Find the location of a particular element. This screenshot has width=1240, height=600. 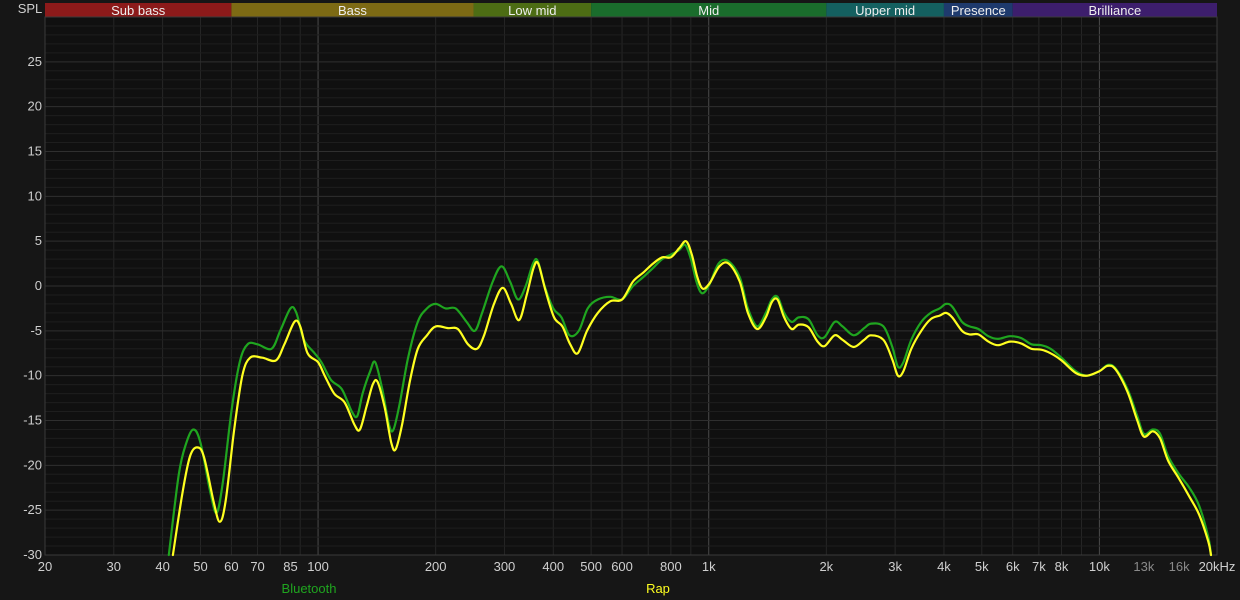

y-tick-label: 15 is located at coordinates (35, 151).